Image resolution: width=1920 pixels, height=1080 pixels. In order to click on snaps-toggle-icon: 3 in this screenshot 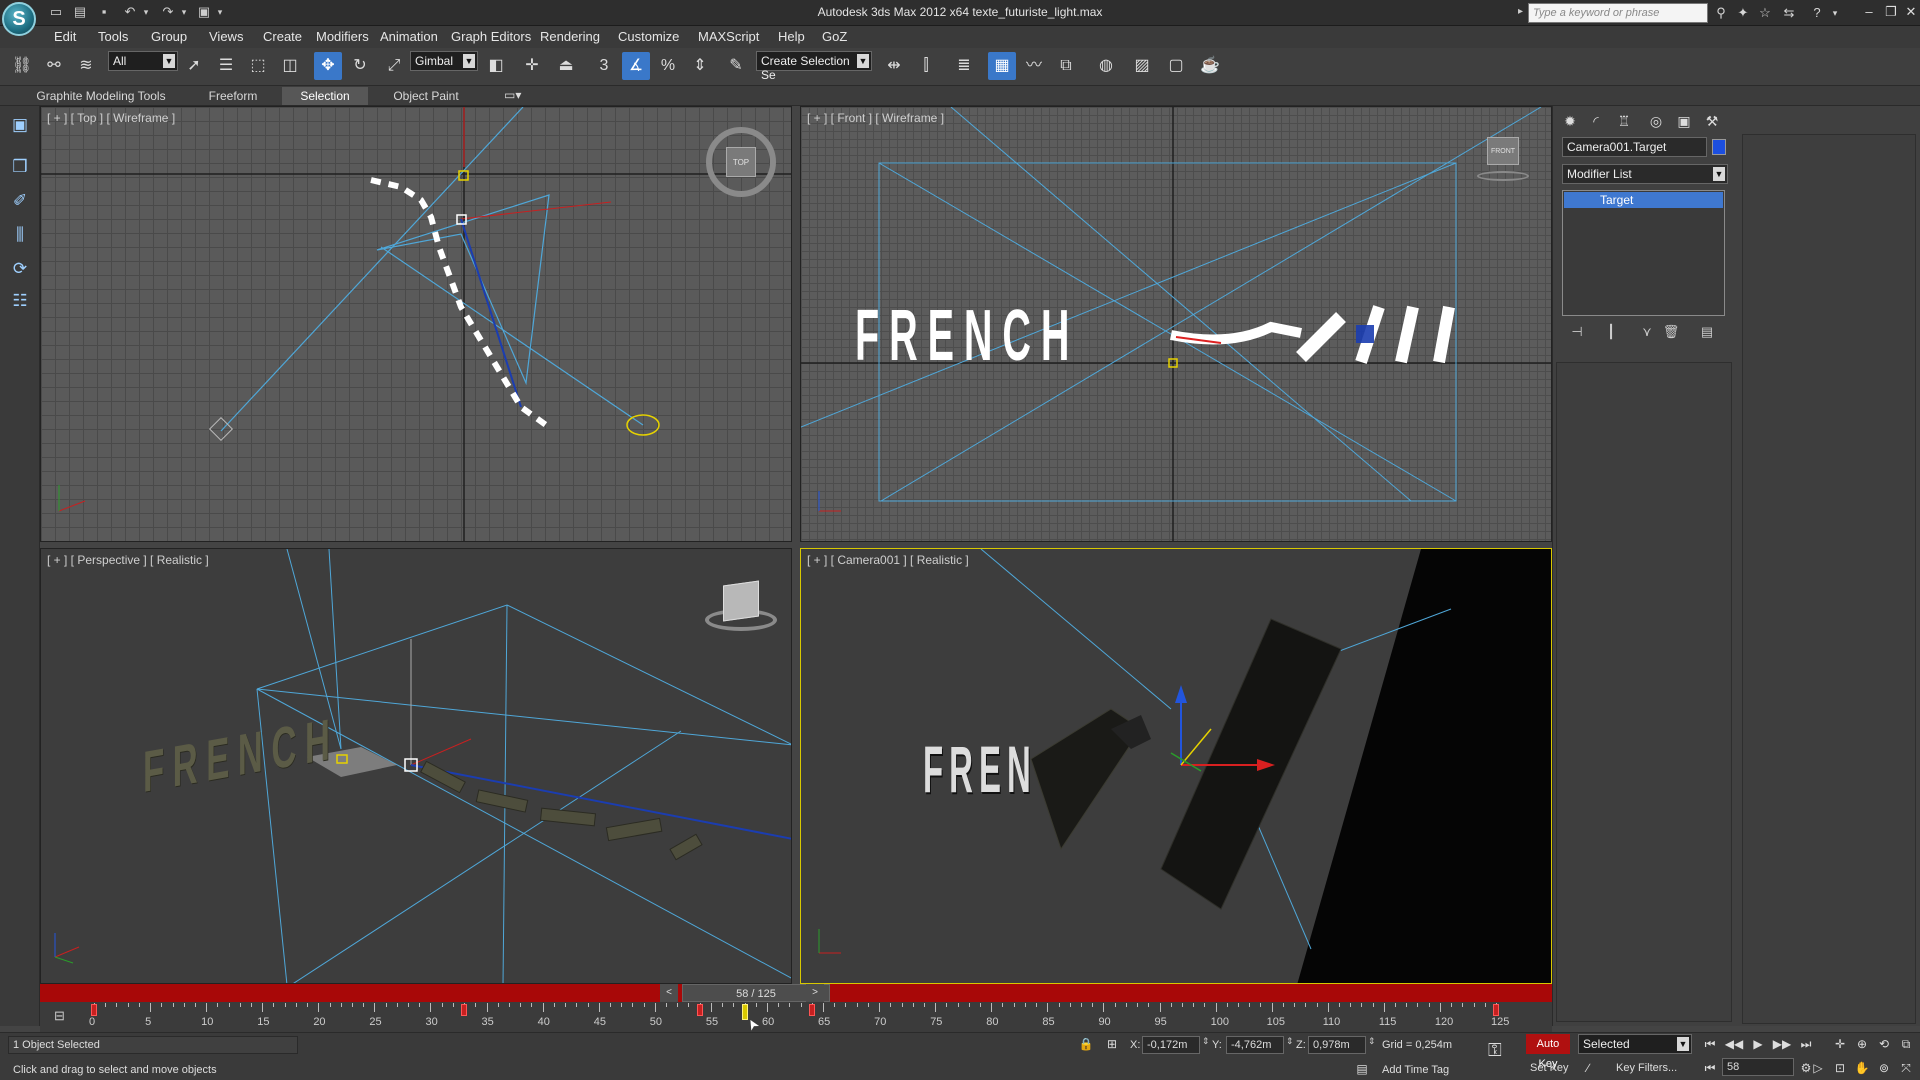, I will do `click(604, 66)`.